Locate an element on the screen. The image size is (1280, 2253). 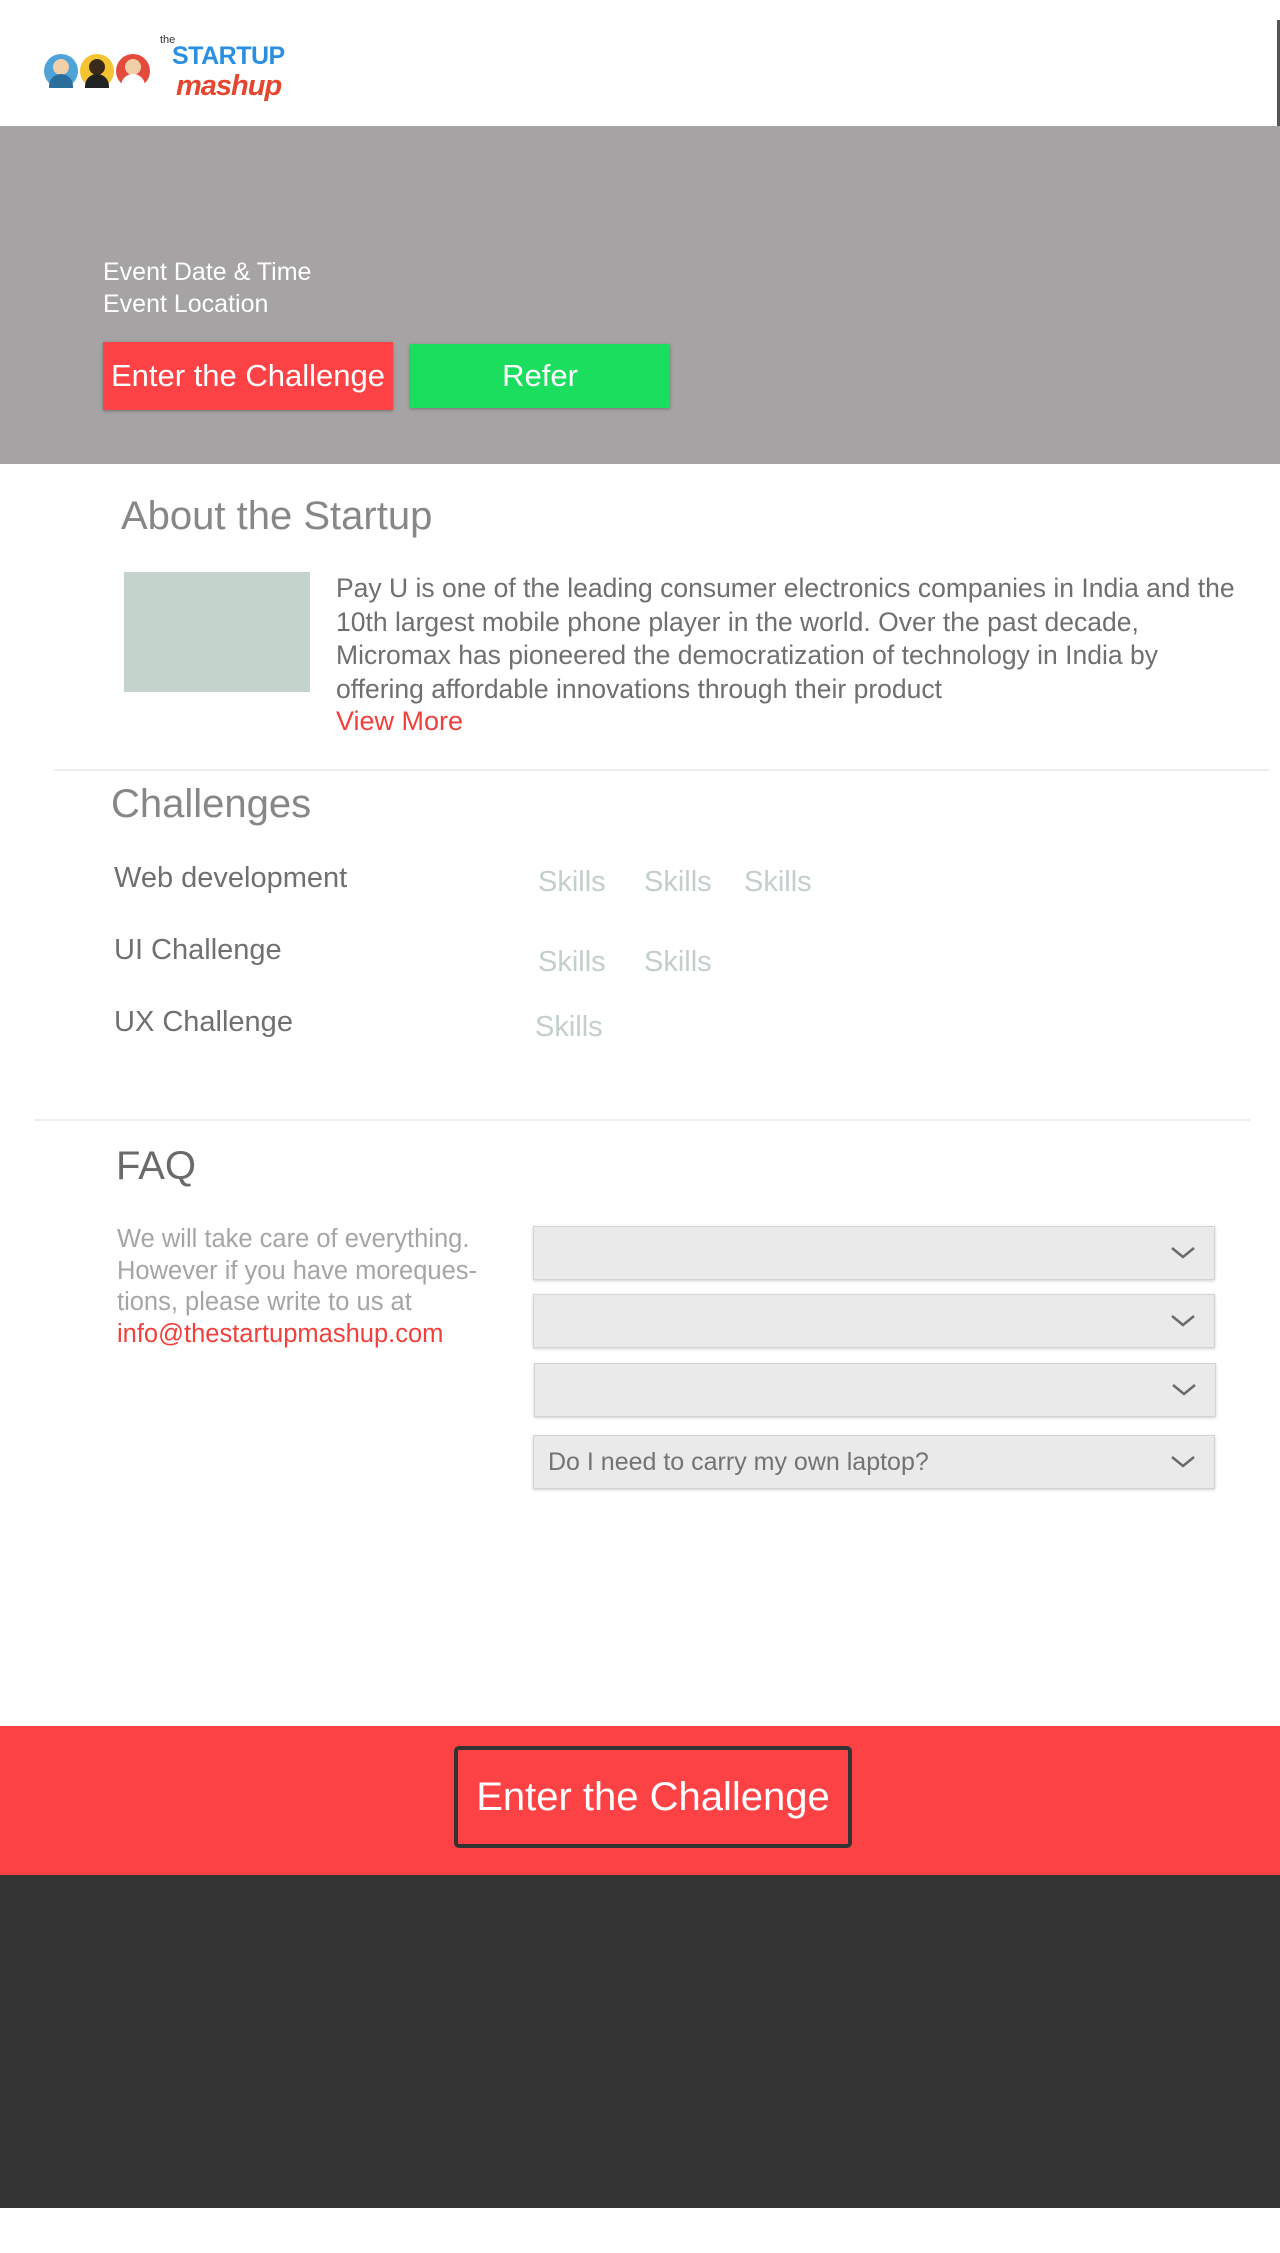
faq-question-4: Do I need to carry my own laptop? is located at coordinates (874, 1462).